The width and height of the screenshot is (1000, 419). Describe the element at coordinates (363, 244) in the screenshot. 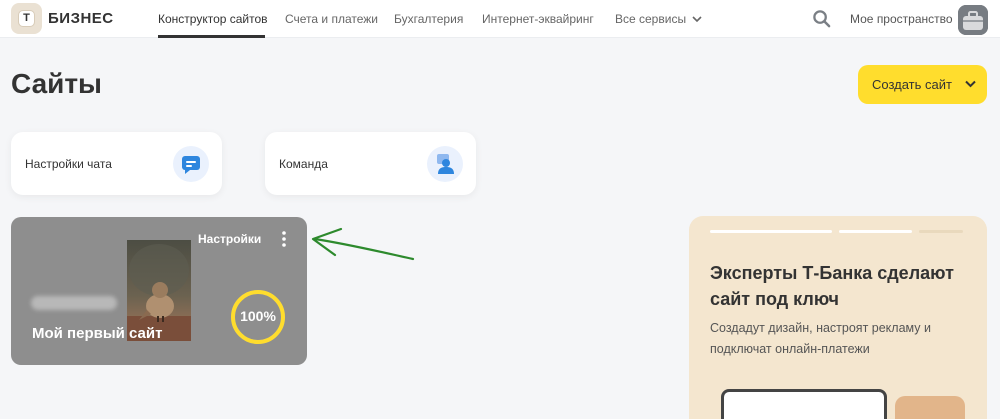

I see `annotation-arrow` at that location.